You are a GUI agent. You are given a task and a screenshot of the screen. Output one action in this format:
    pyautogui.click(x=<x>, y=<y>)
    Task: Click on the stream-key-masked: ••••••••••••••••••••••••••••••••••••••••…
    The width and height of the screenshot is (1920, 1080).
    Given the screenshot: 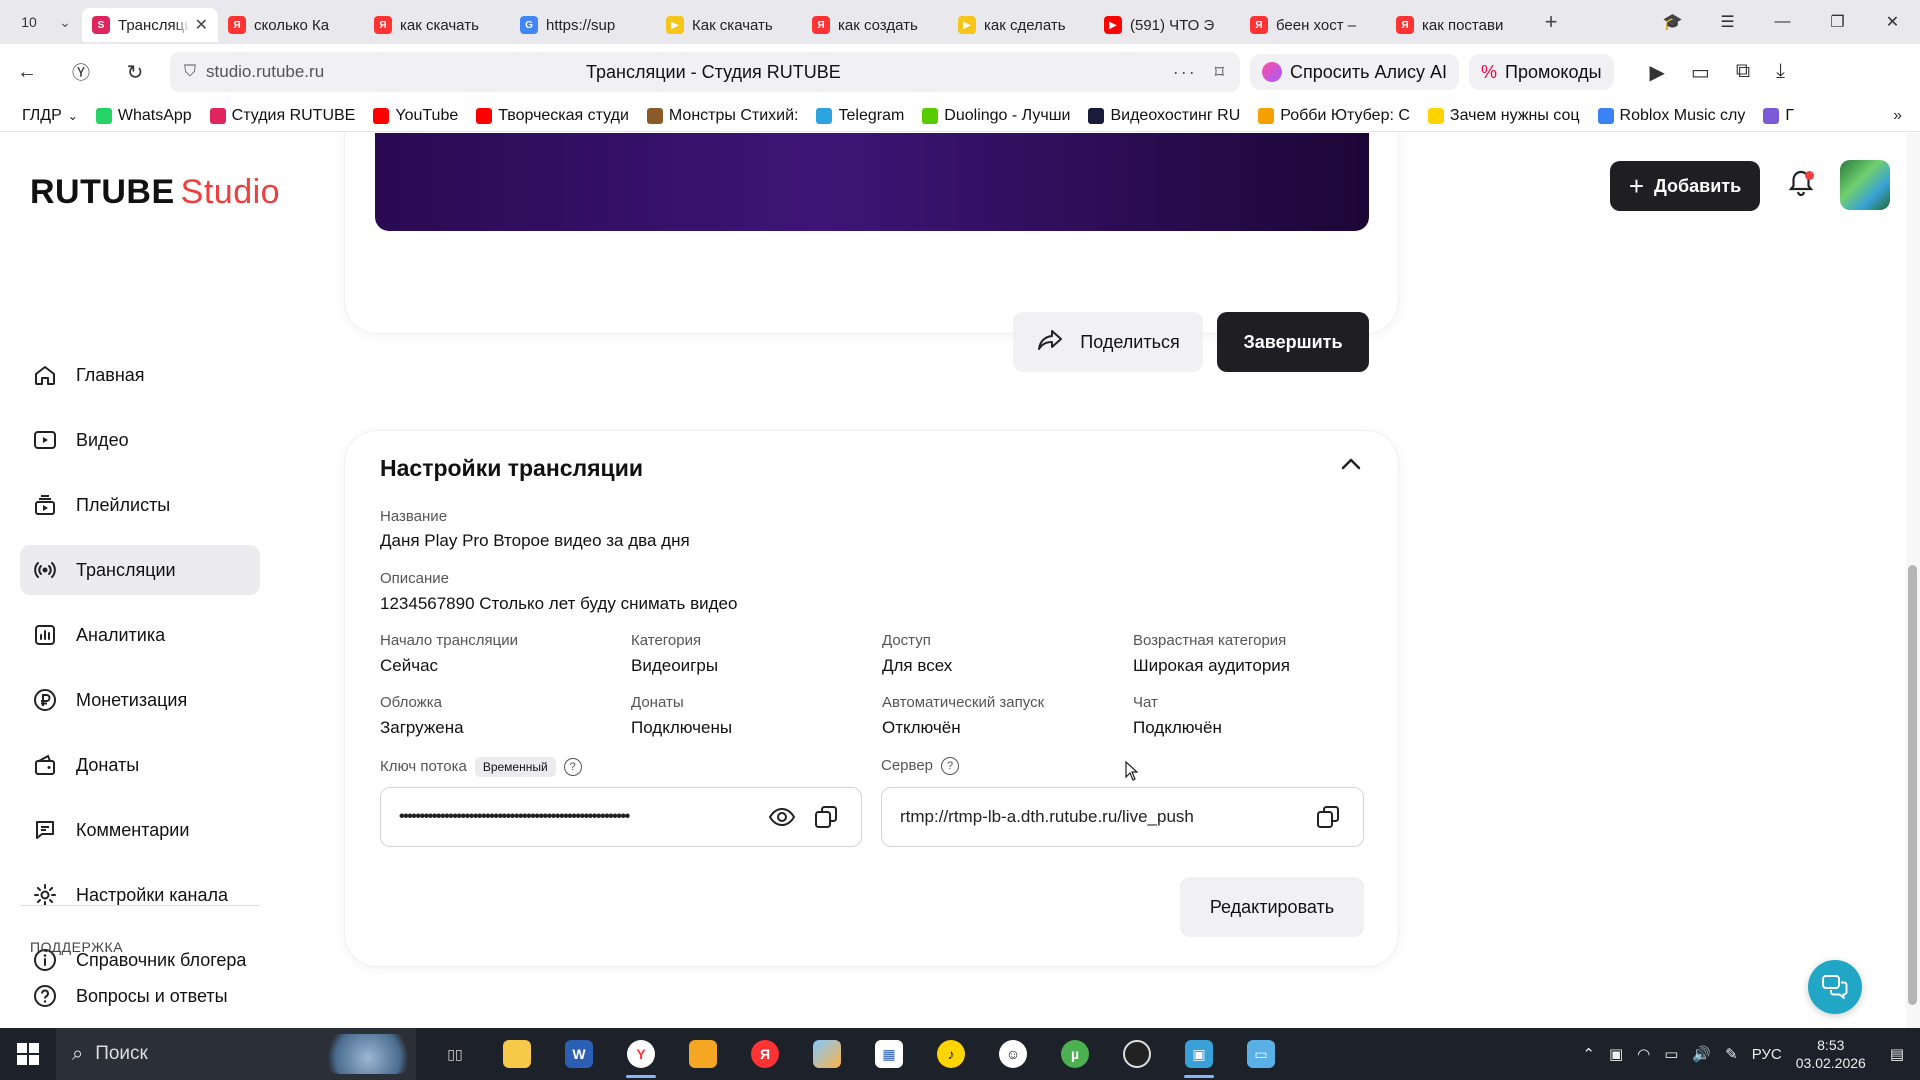 What is the action you would take?
    pyautogui.click(x=577, y=817)
    